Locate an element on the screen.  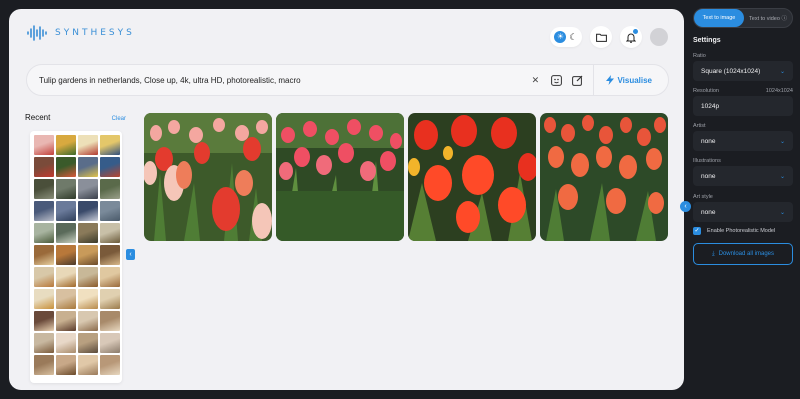
tab-text-to-video: Text to video ⓘ is located at coordinates (768, 18).